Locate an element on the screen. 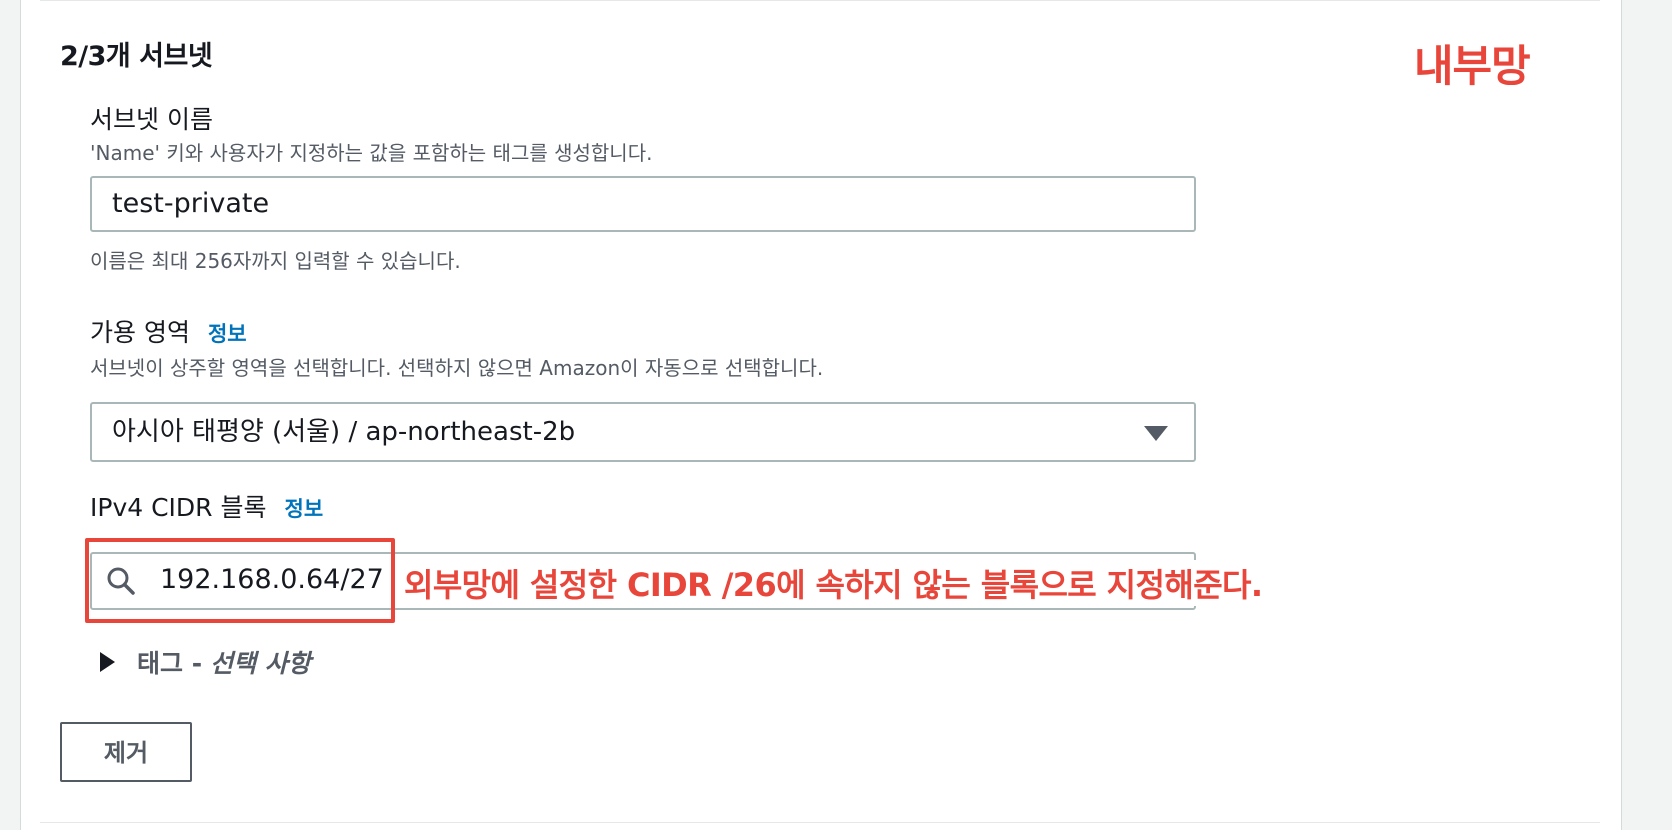 This screenshot has width=1672, height=830. tags-expand-toggle: 태그 - 선택 사항 is located at coordinates (205, 662).